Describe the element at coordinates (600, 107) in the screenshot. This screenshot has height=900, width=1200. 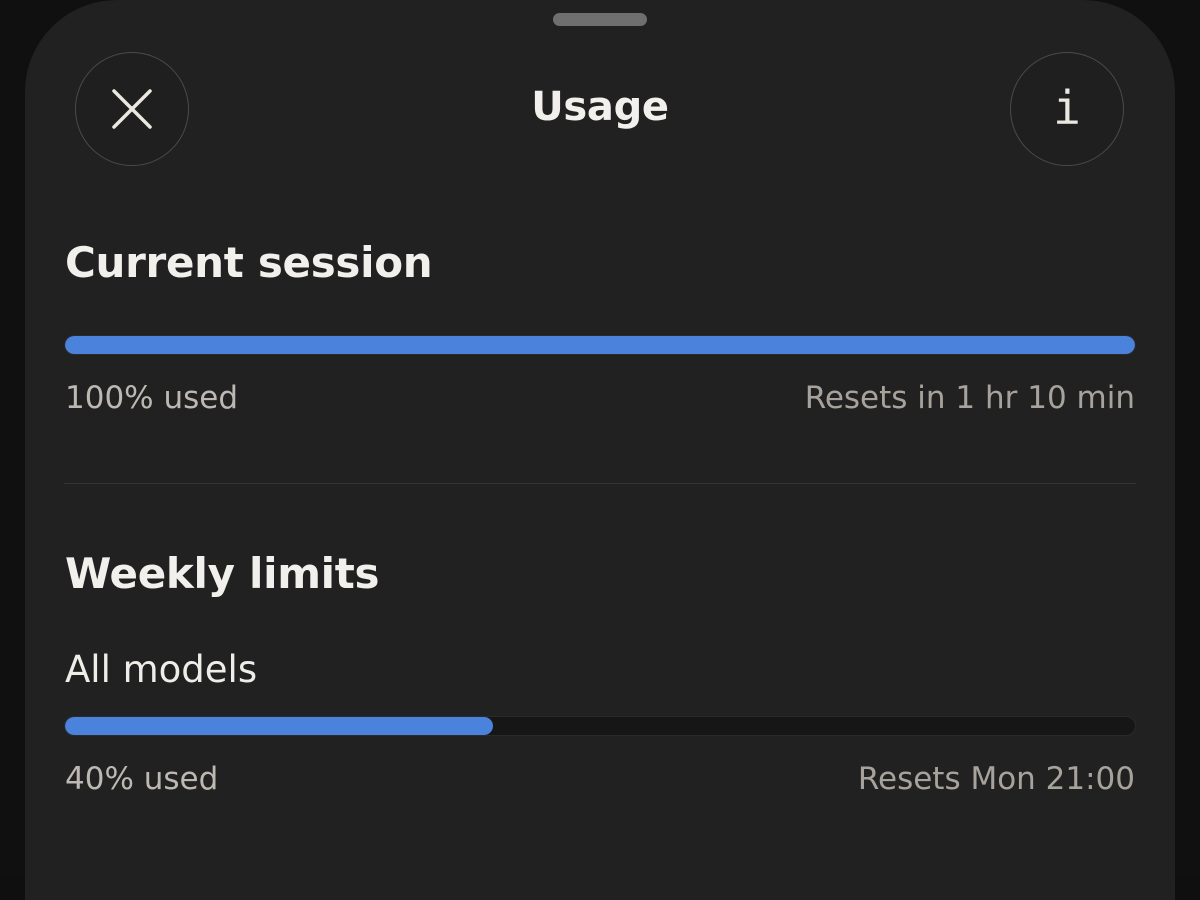
I see `page-title: Usage` at that location.